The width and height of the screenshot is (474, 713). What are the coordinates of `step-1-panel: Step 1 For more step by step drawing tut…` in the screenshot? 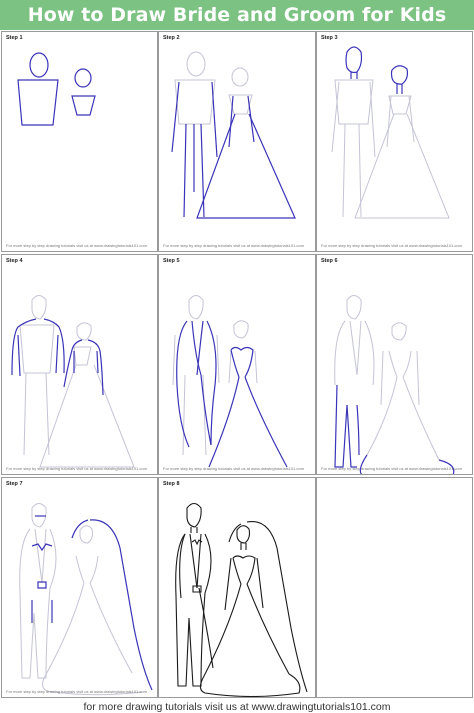 It's located at (79, 141).